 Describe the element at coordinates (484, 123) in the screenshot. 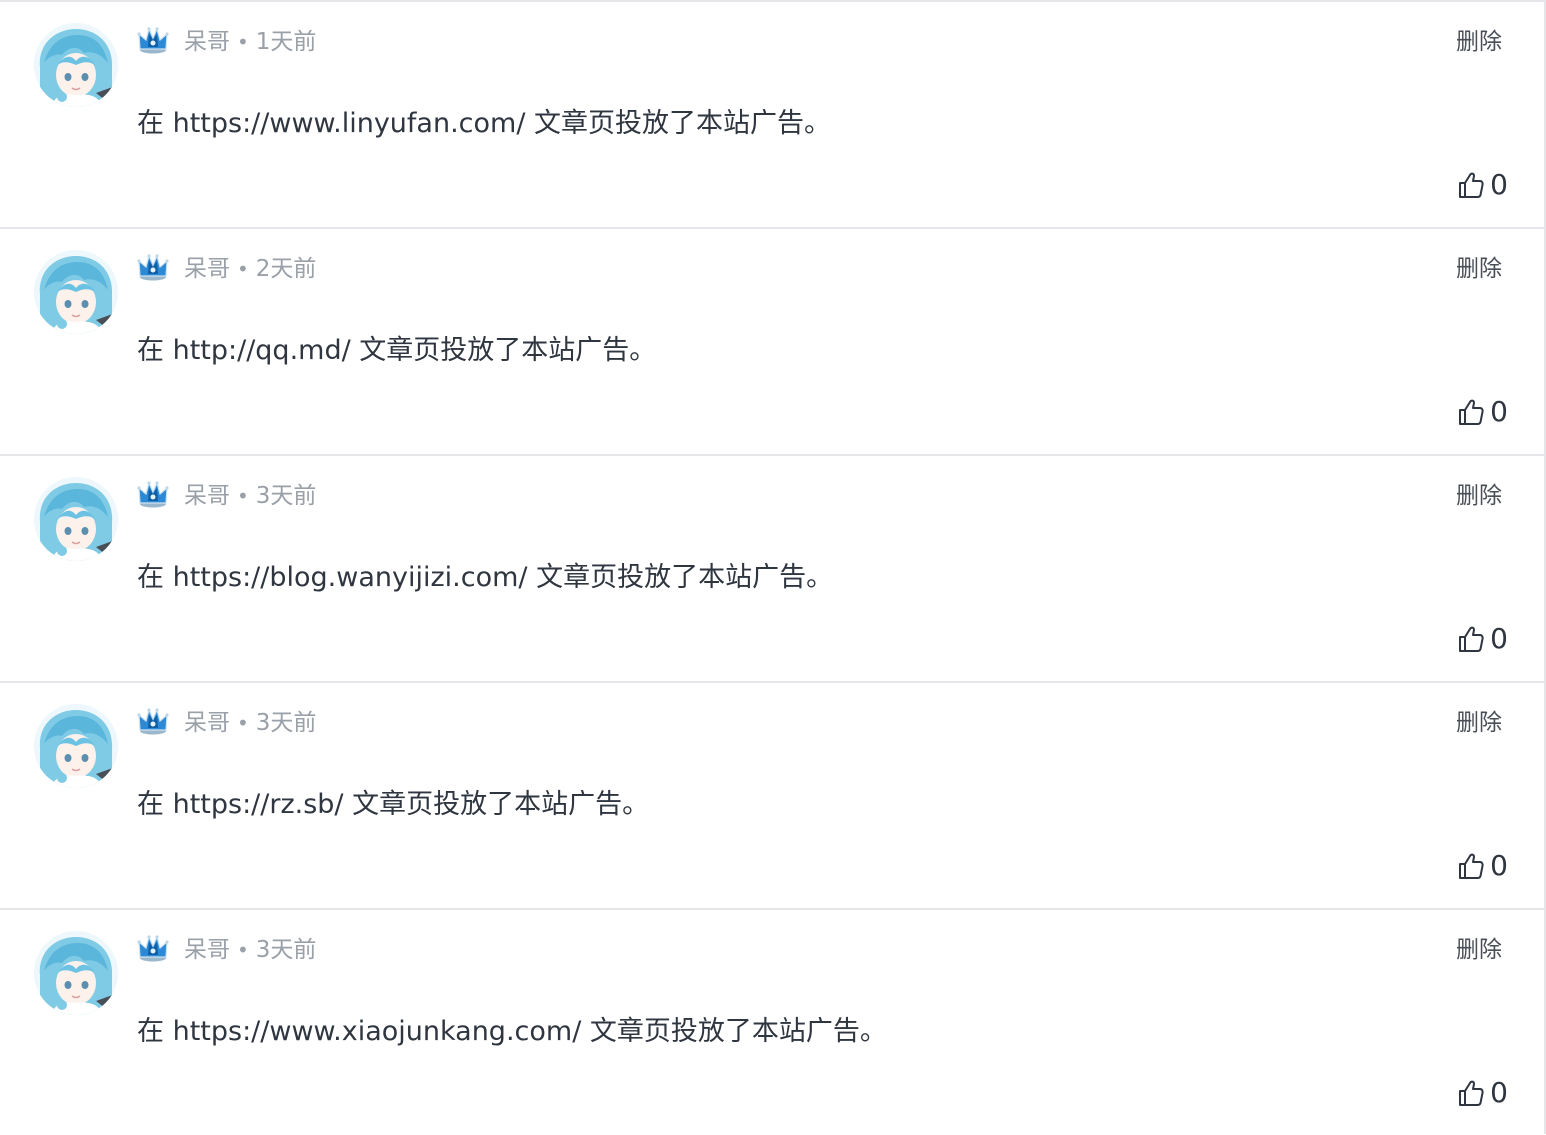

I see `comment-content: 在 https://www.linyufan.com/ 文章页投放了本站广告。` at that location.